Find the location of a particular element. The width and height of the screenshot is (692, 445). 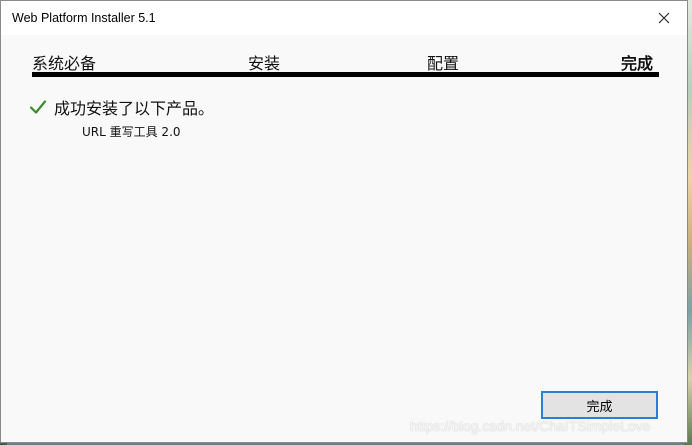

step-install: 安装 is located at coordinates (264, 63).